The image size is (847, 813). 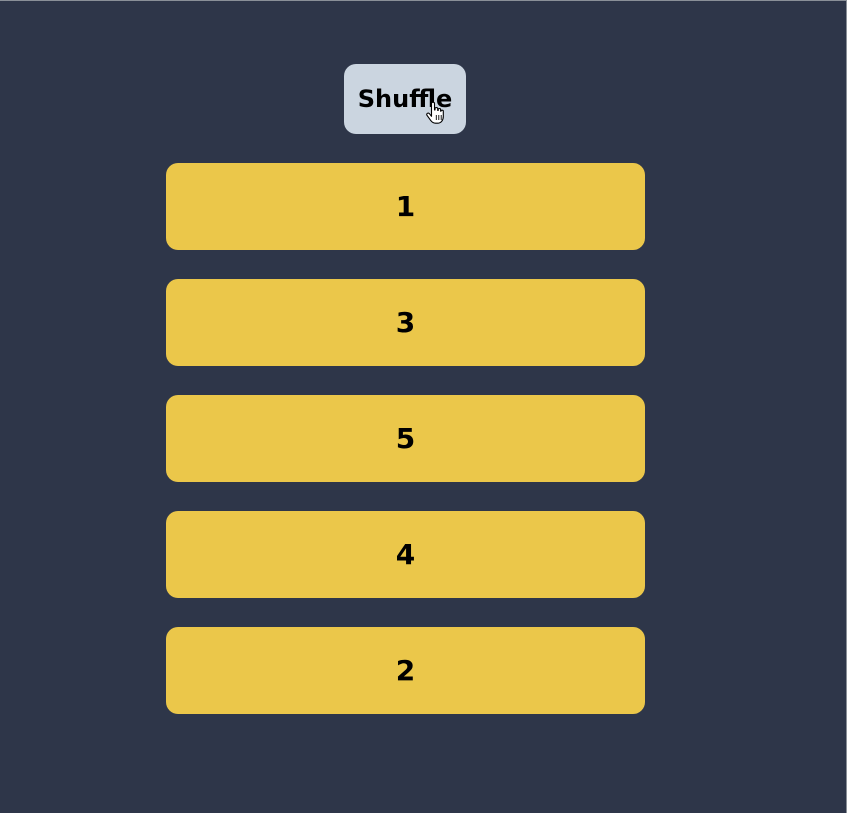 I want to click on list-item: 5, so click(x=405, y=438).